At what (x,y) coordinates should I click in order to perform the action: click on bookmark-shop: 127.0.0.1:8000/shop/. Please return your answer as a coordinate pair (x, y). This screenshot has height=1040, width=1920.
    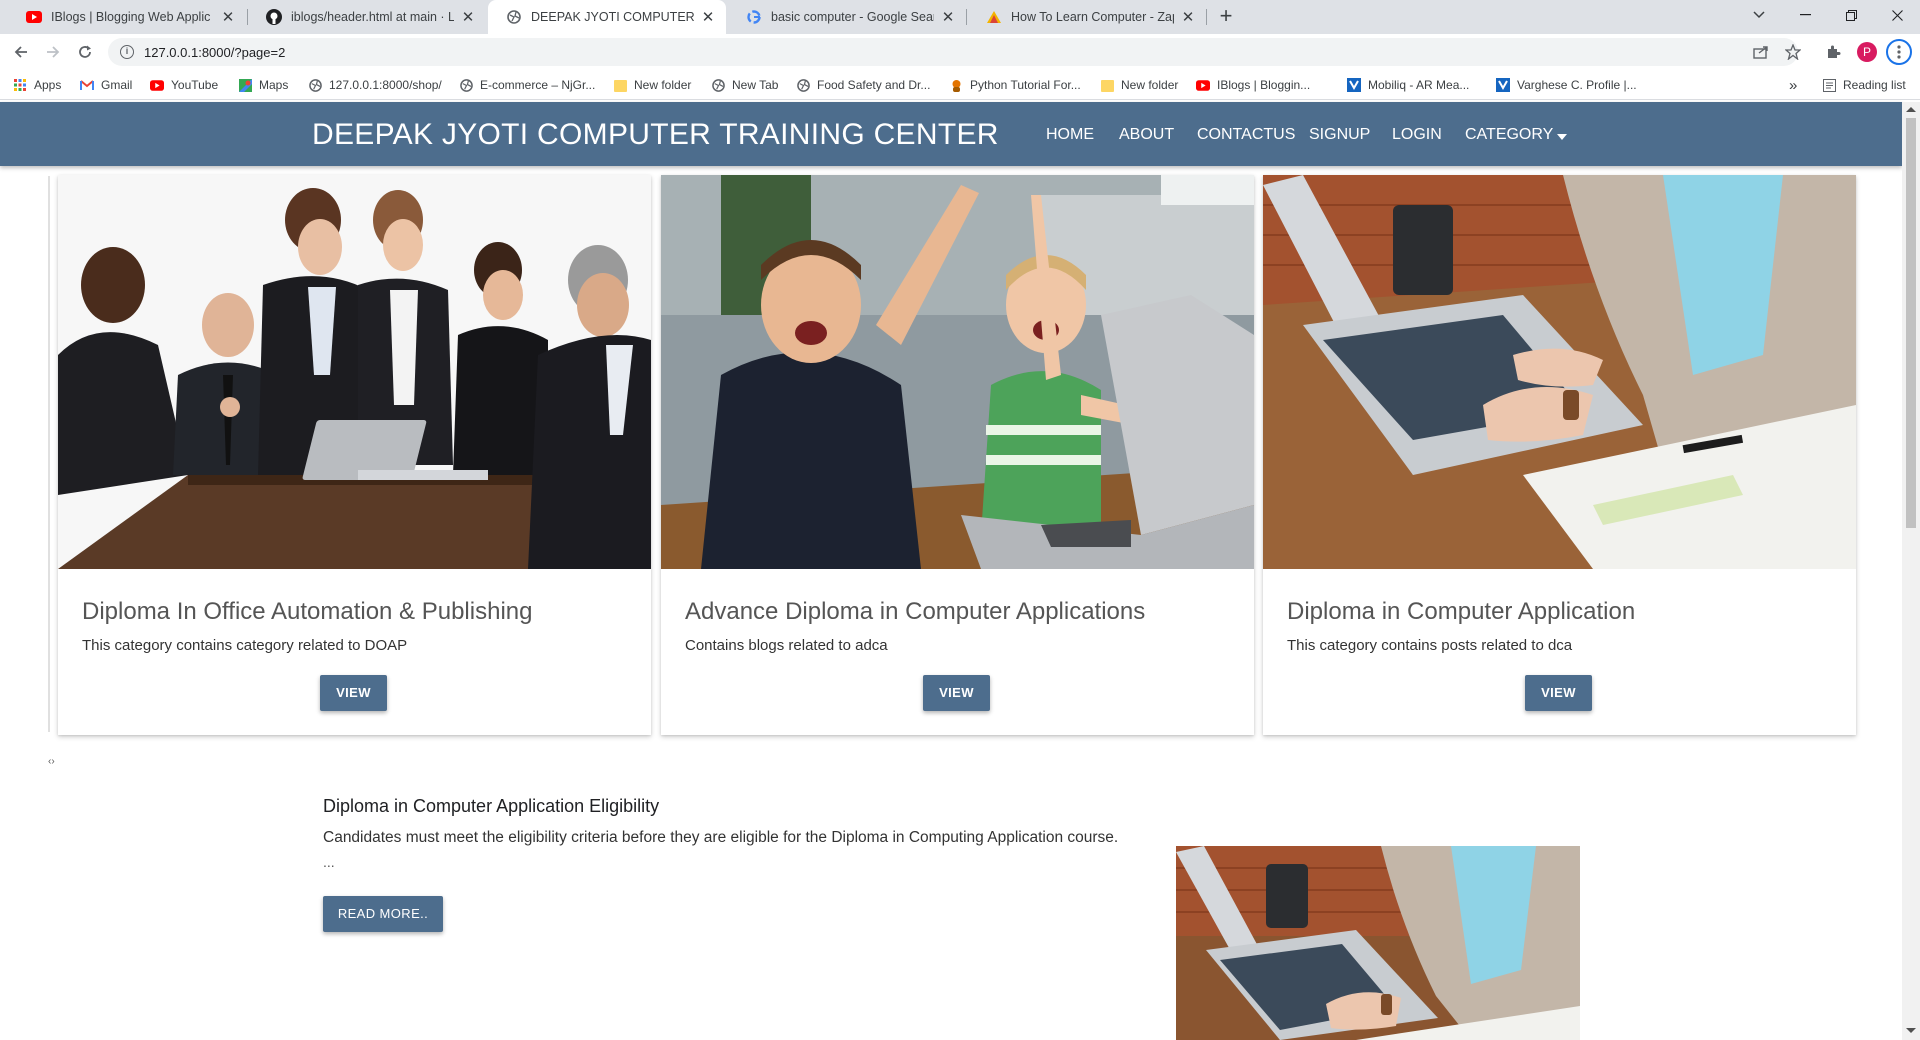
    Looking at the image, I should click on (375, 85).